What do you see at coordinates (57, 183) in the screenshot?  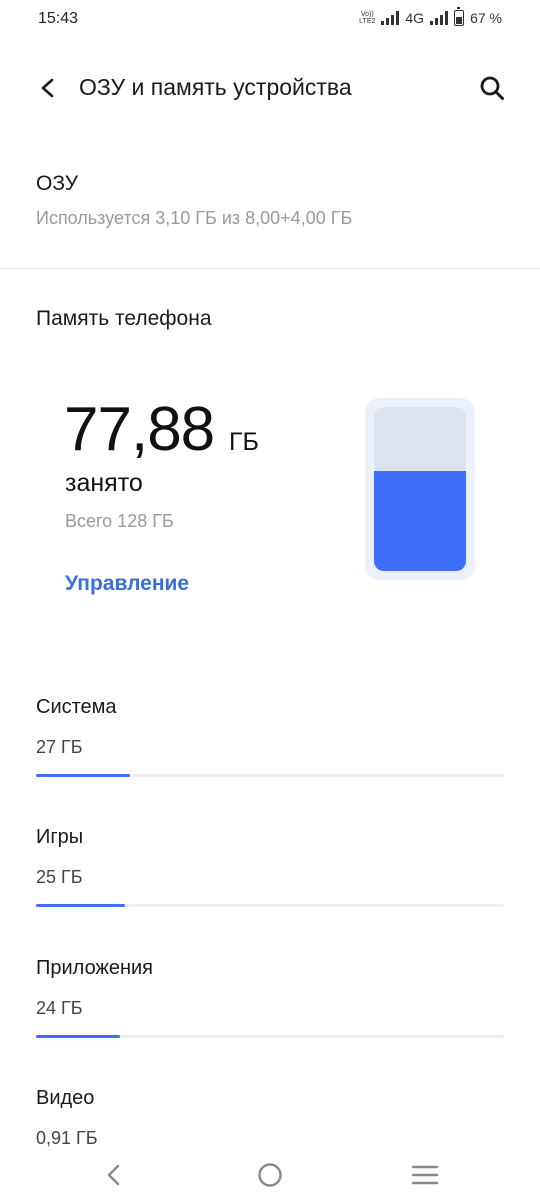 I see `ram-label: ОЗУ` at bounding box center [57, 183].